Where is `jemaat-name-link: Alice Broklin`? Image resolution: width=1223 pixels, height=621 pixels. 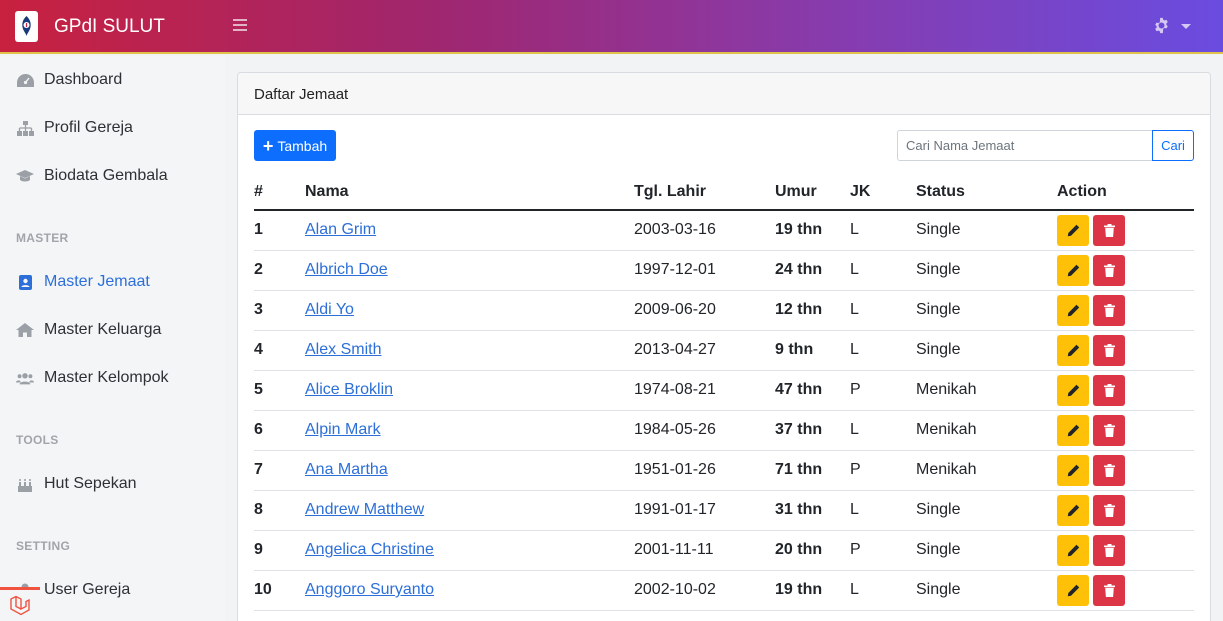
jemaat-name-link: Alice Broklin is located at coordinates (349, 389).